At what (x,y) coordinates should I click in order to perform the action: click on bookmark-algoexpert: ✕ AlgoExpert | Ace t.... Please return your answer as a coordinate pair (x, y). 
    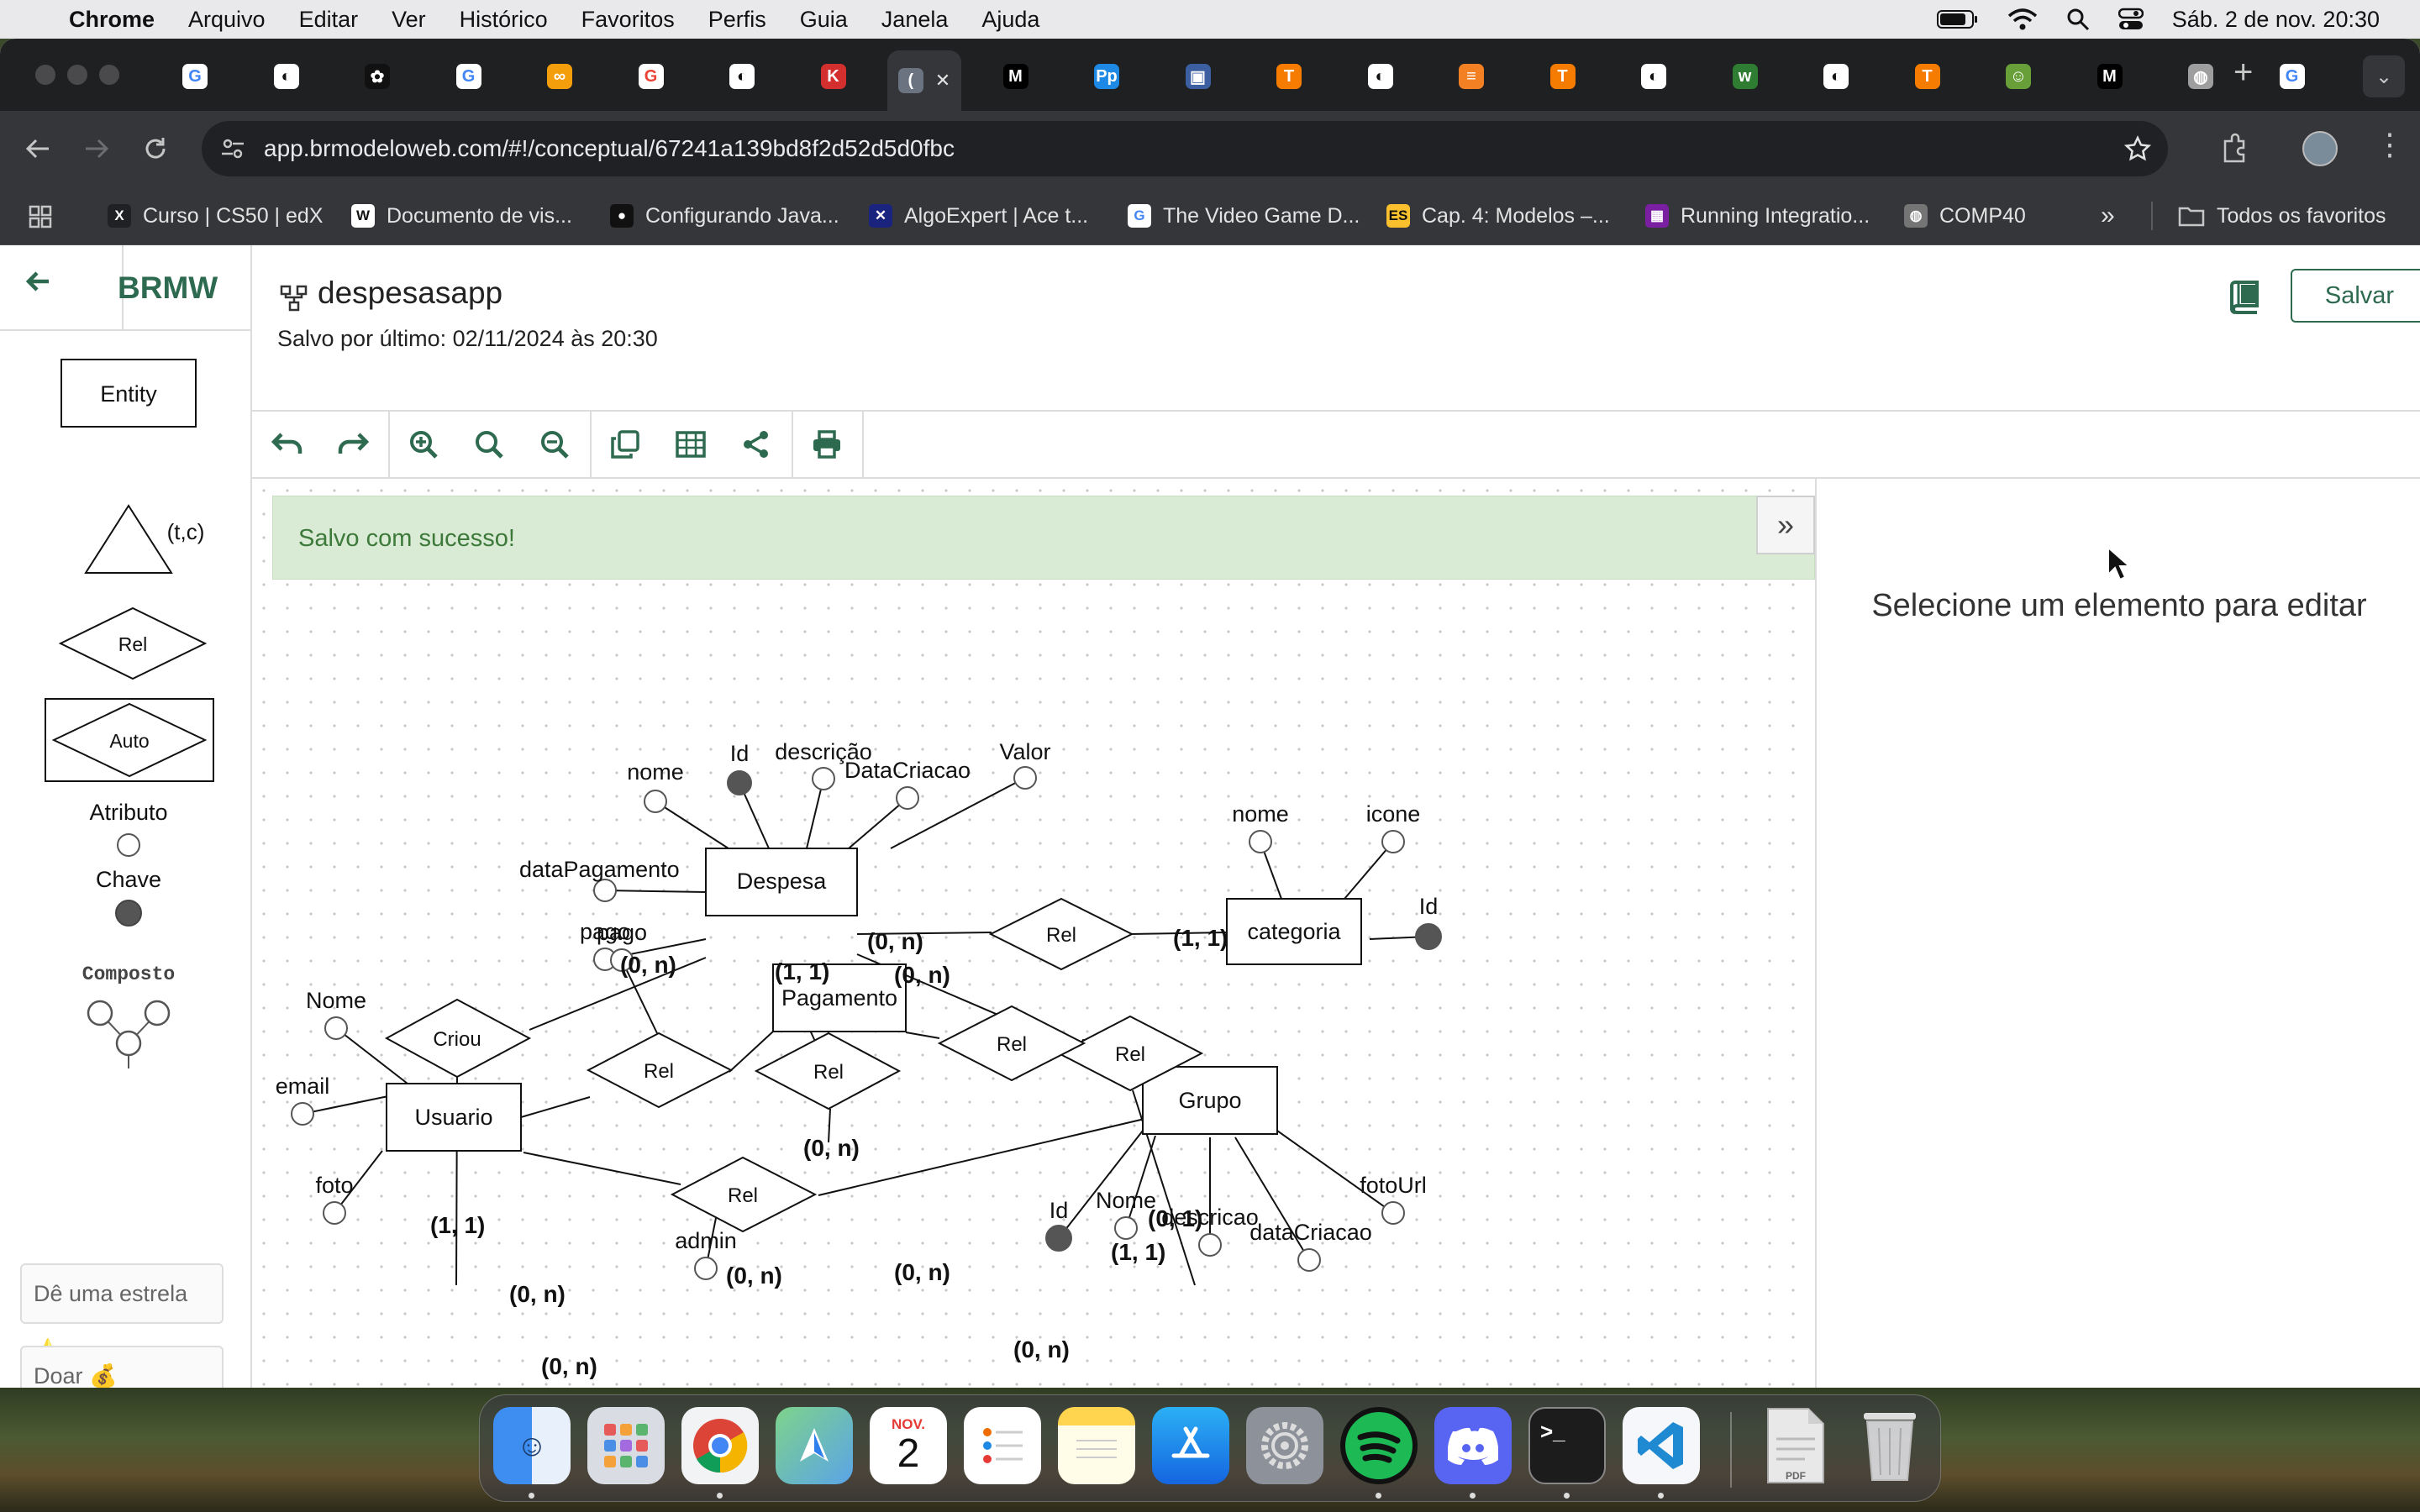
    Looking at the image, I should click on (978, 215).